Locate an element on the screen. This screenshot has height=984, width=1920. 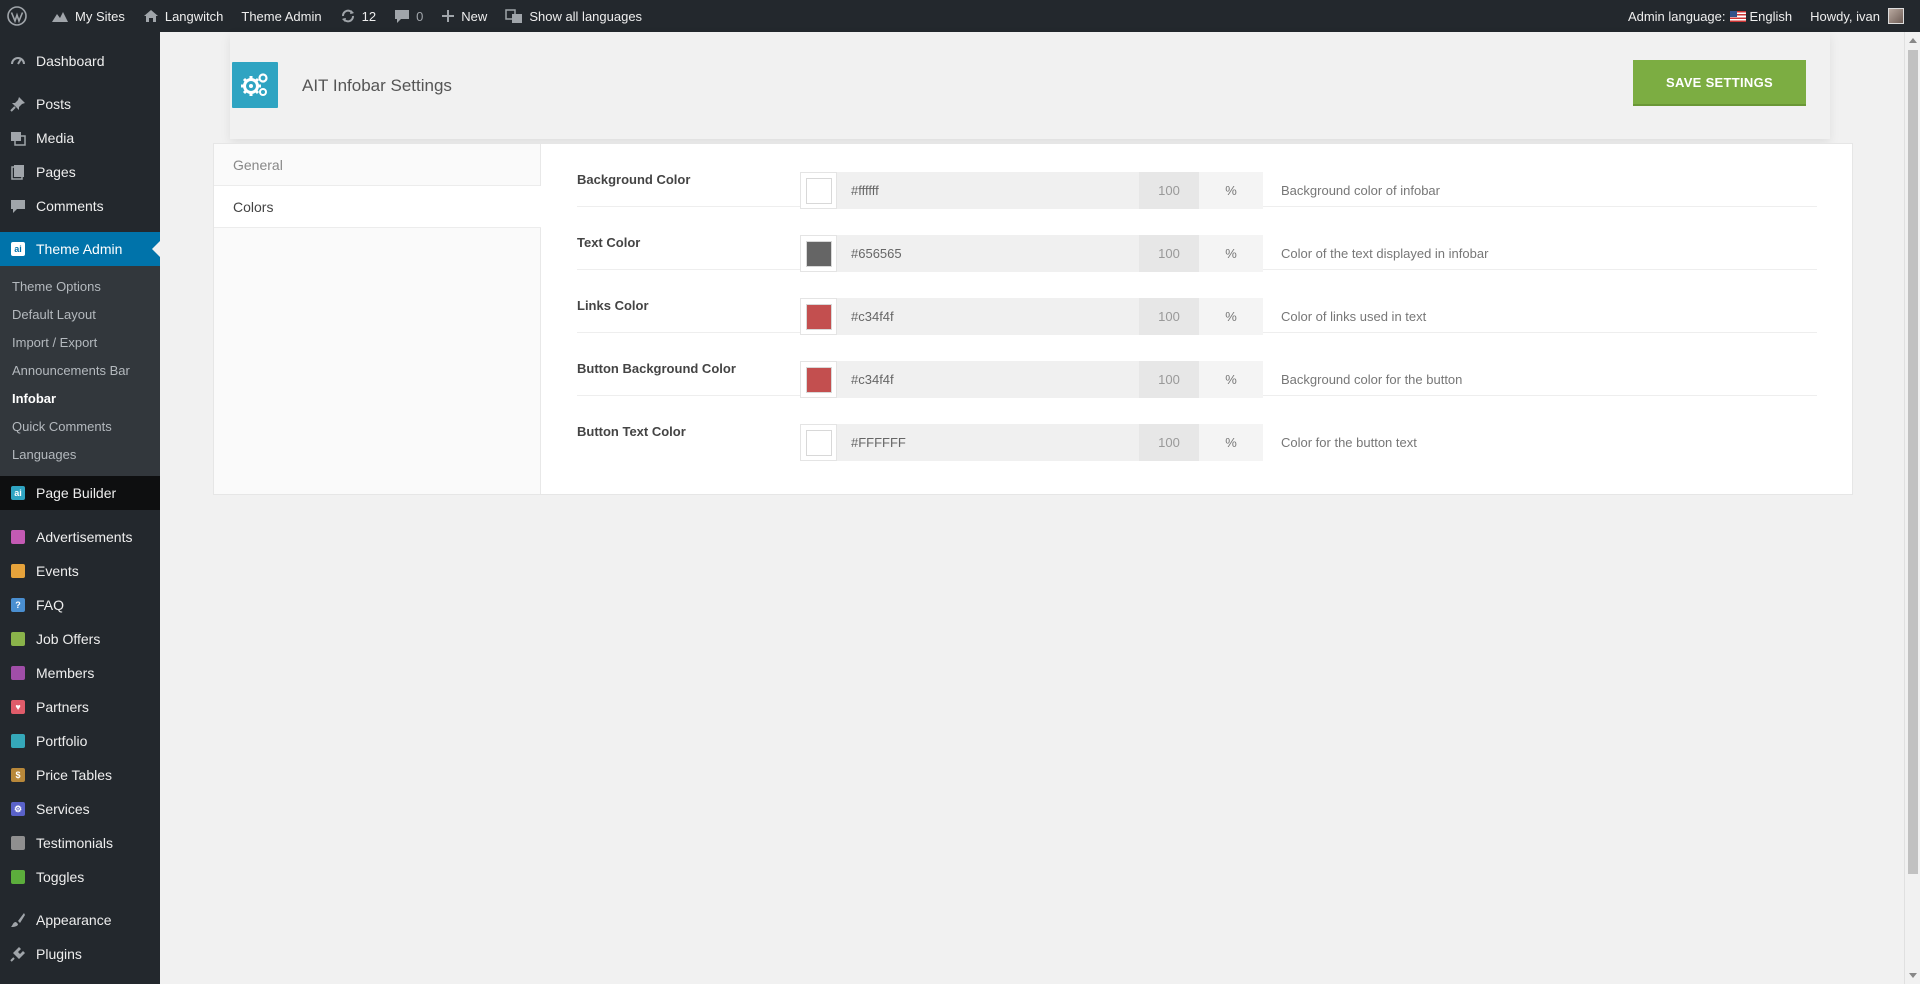
menu-item-services: ⚙ Services is located at coordinates (80, 809).